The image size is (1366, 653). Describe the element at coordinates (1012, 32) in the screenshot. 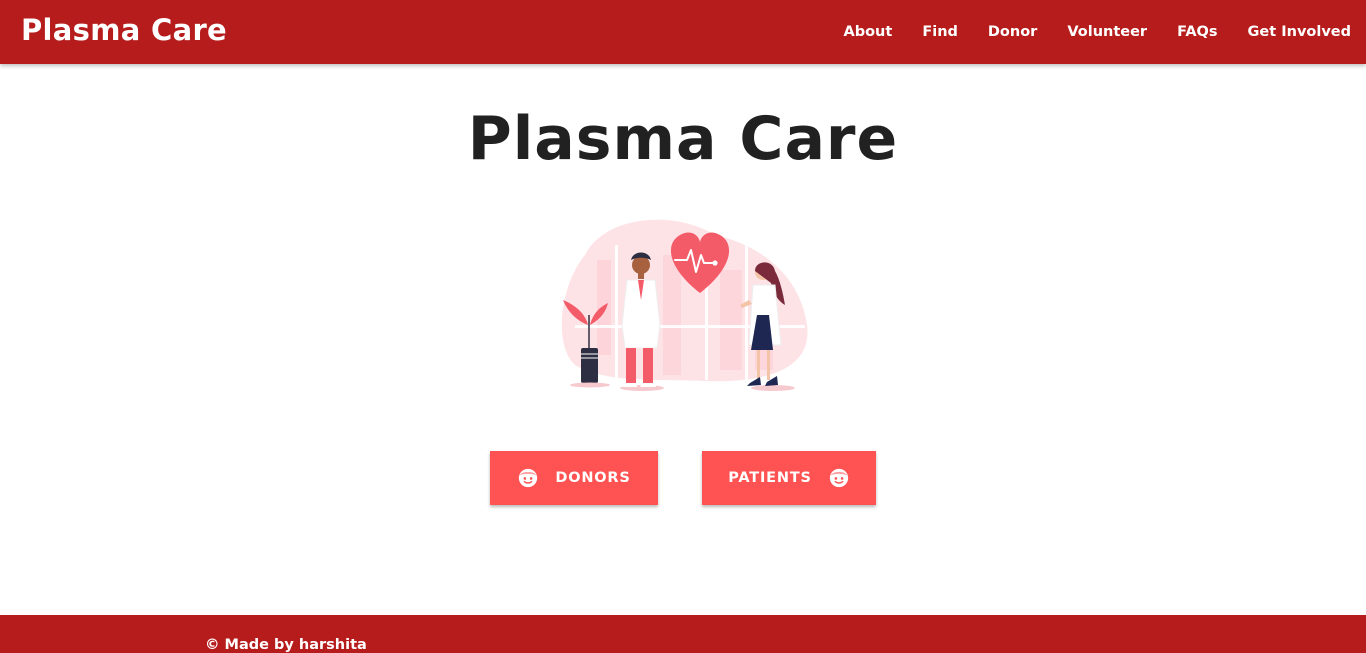

I see `nav-link-donor: Donor` at that location.